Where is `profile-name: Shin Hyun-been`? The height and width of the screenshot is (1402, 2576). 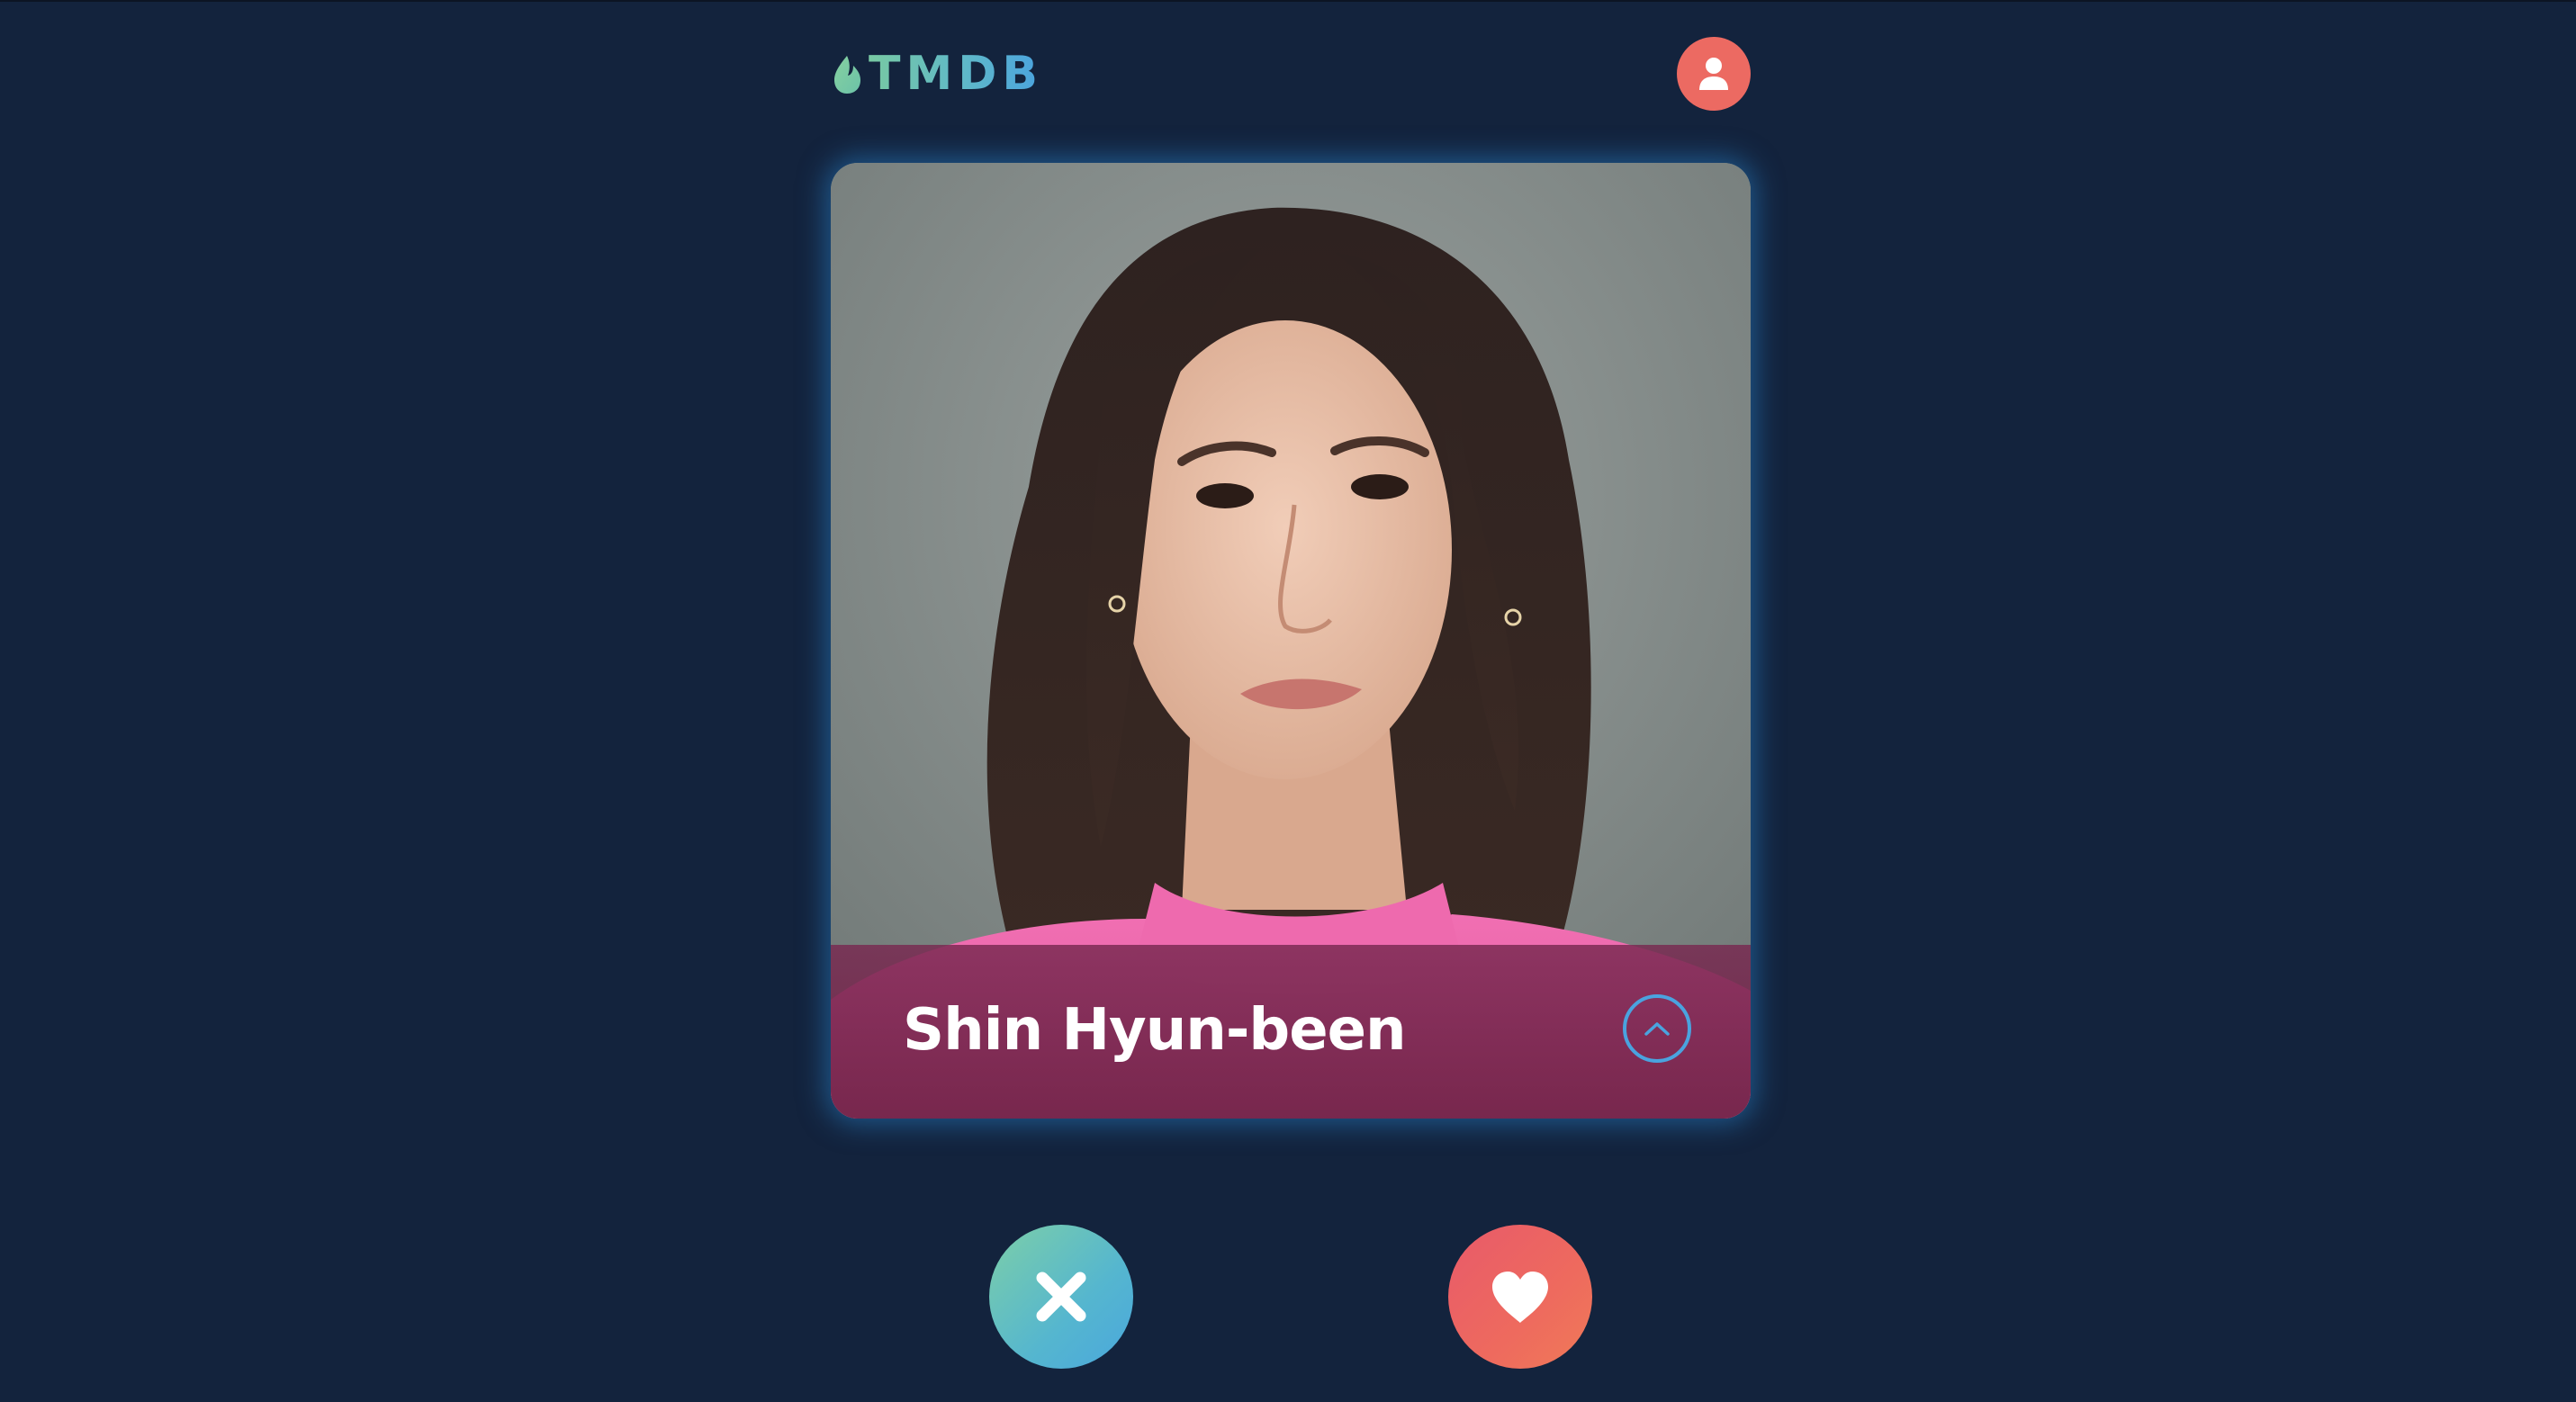 profile-name: Shin Hyun-been is located at coordinates (1155, 1030).